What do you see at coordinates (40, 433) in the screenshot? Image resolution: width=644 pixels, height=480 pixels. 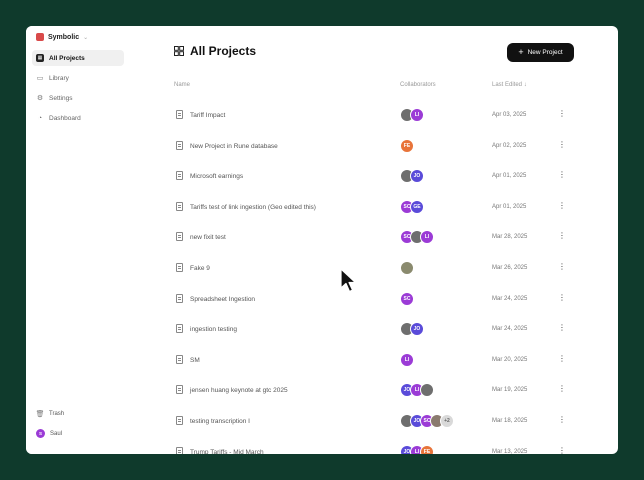 I see `avatar: S` at bounding box center [40, 433].